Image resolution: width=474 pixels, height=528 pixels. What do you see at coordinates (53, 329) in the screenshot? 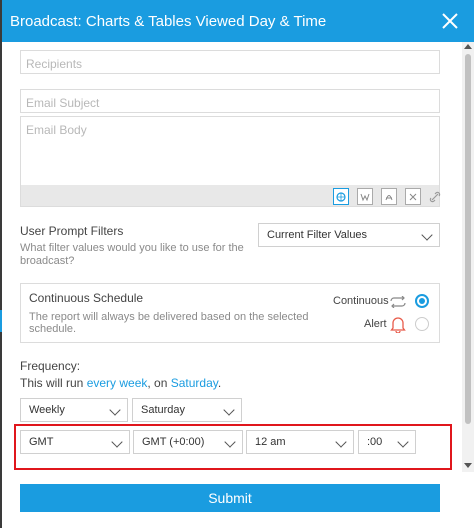
I see `schedule-description-2: schedule.` at bounding box center [53, 329].